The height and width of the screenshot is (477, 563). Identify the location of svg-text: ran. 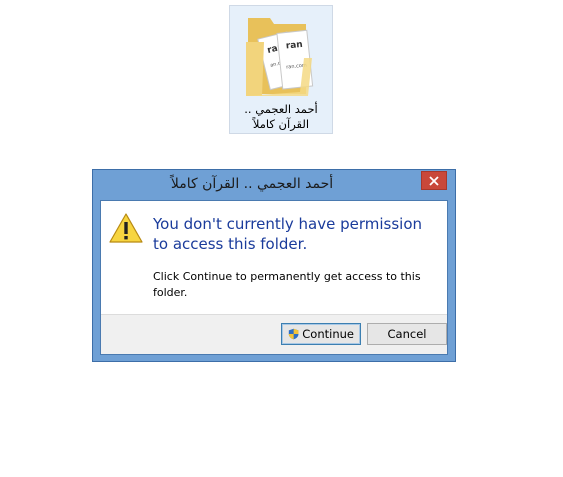
(294, 46).